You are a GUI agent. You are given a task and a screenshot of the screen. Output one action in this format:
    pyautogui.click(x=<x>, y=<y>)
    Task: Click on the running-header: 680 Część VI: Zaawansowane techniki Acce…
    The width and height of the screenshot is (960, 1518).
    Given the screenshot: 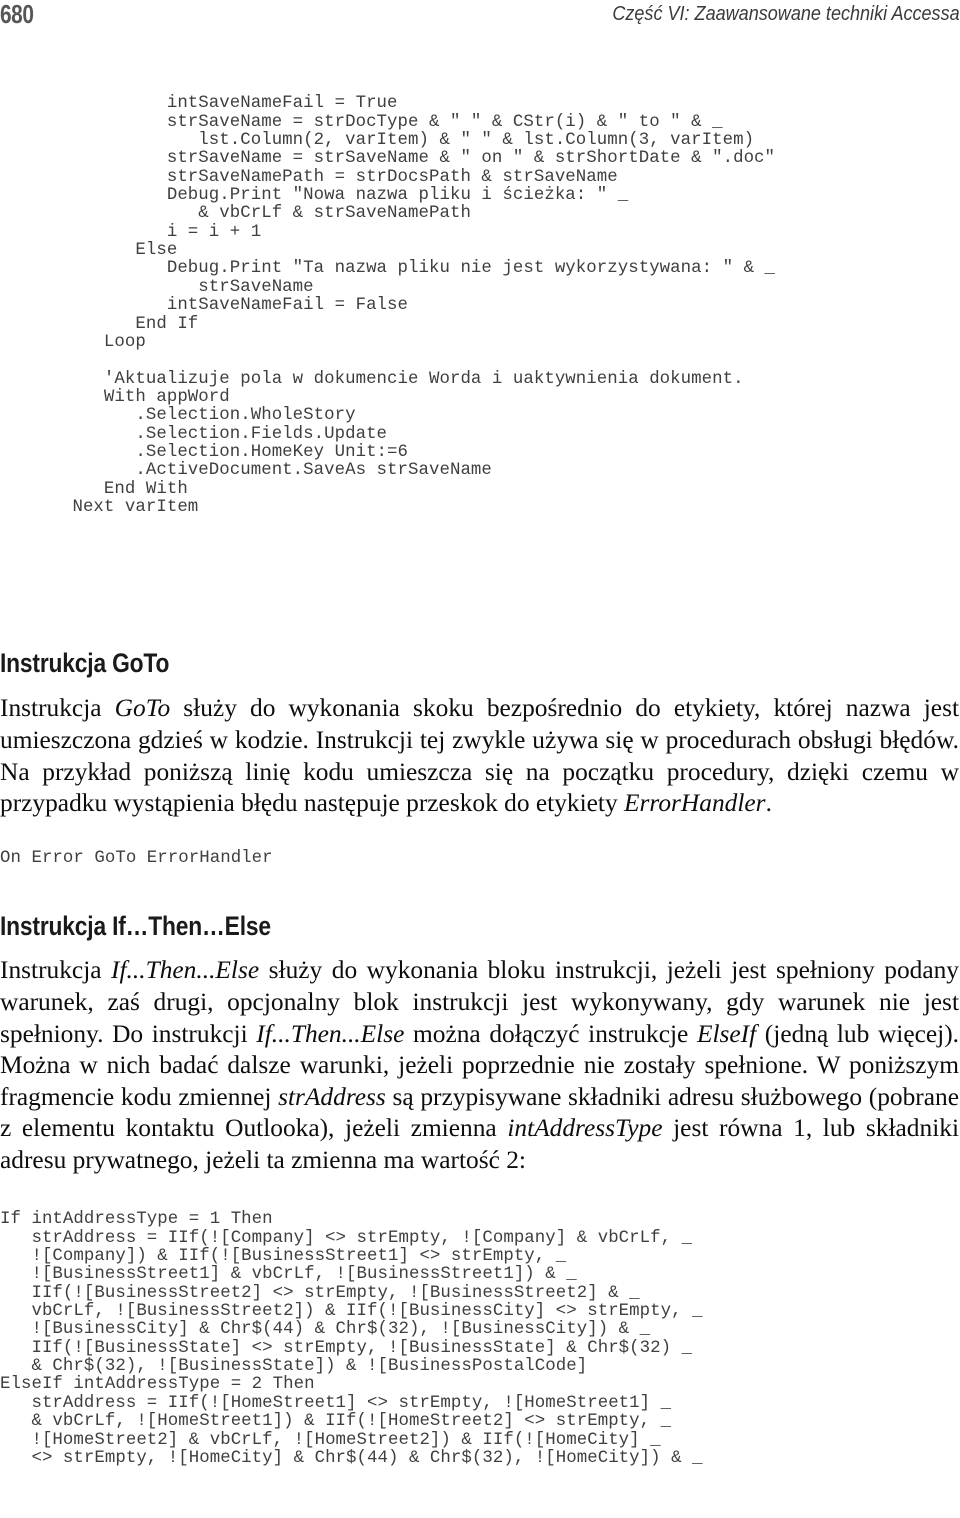 What is the action you would take?
    pyautogui.click(x=480, y=17)
    